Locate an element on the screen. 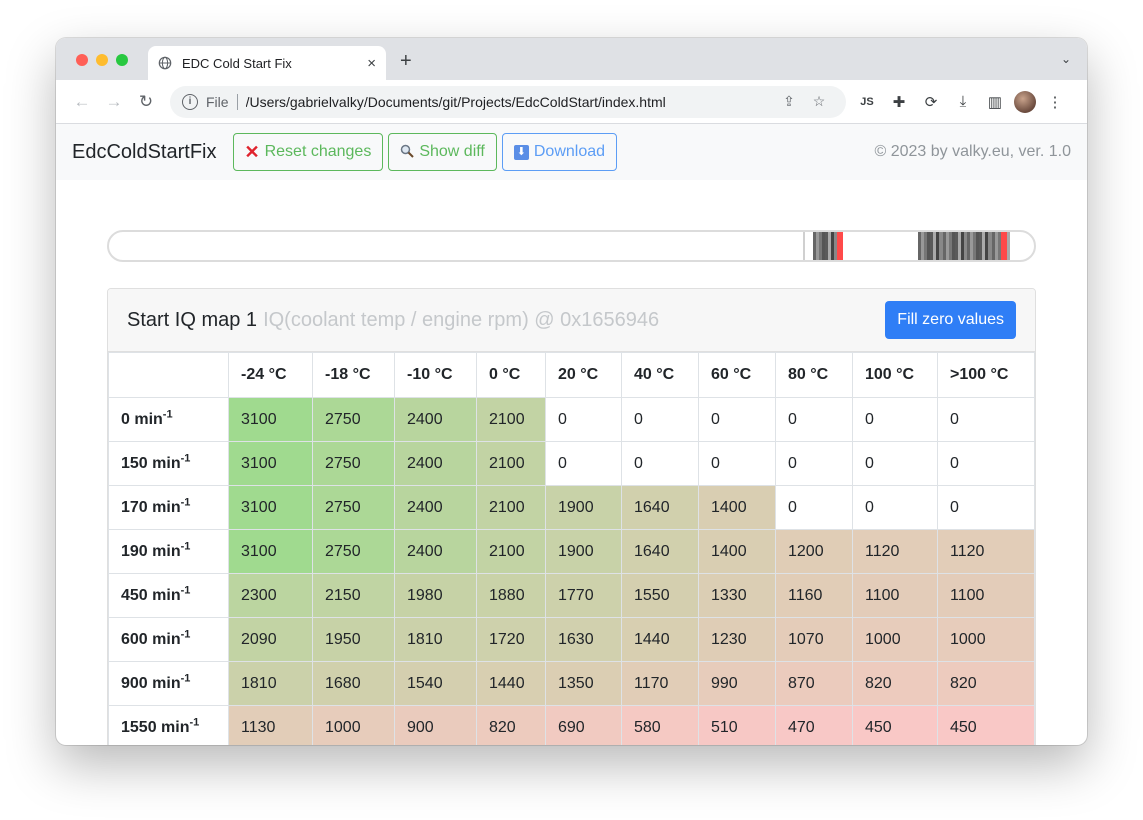 The image size is (1143, 820). iq-value-cell: 1630 is located at coordinates (583, 639).